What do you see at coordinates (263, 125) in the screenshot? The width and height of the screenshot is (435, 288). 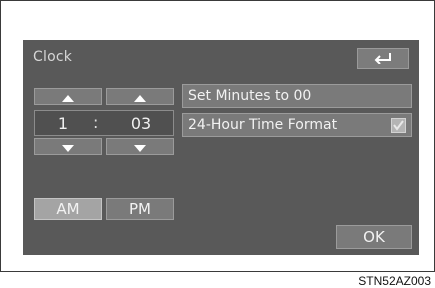 I see `option-label: 24-Hour Time Format` at bounding box center [263, 125].